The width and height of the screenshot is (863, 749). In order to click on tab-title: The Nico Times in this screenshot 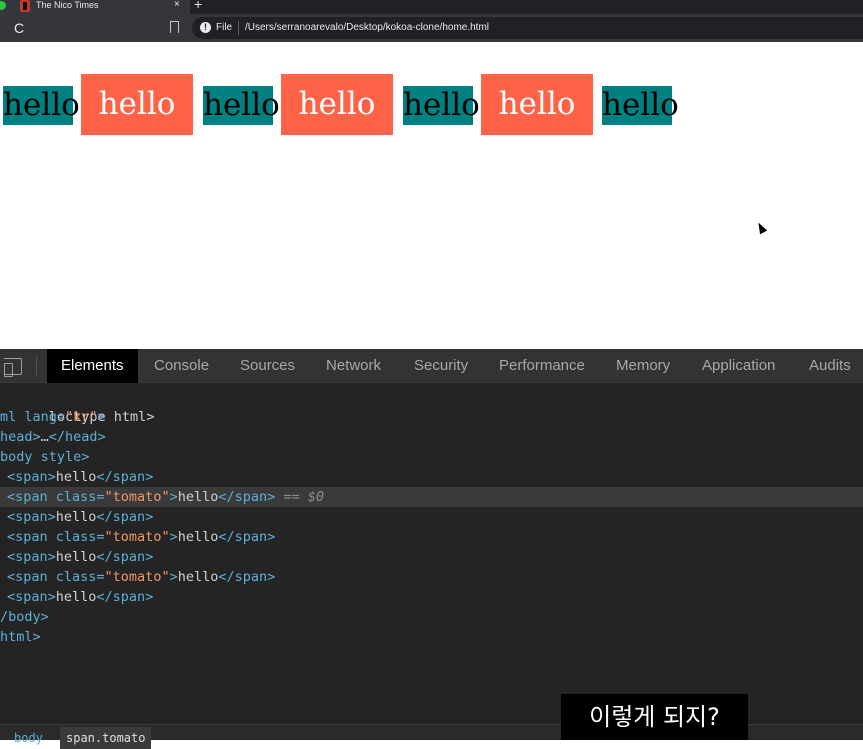, I will do `click(67, 5)`.